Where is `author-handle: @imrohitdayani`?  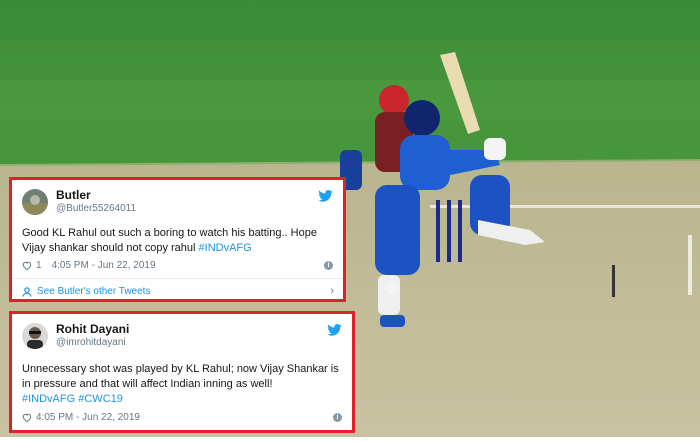
author-handle: @imrohitdayani is located at coordinates (92, 342).